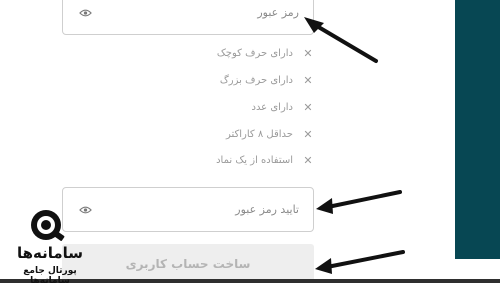 Image resolution: width=500 pixels, height=283 pixels. I want to click on logo-icon, so click(48, 225).